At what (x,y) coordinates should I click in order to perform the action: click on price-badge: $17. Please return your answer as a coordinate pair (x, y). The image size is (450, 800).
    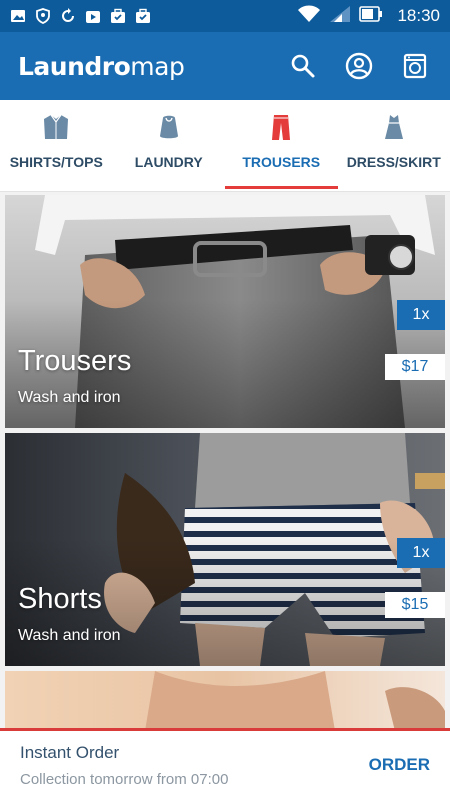
    Looking at the image, I should click on (415, 367).